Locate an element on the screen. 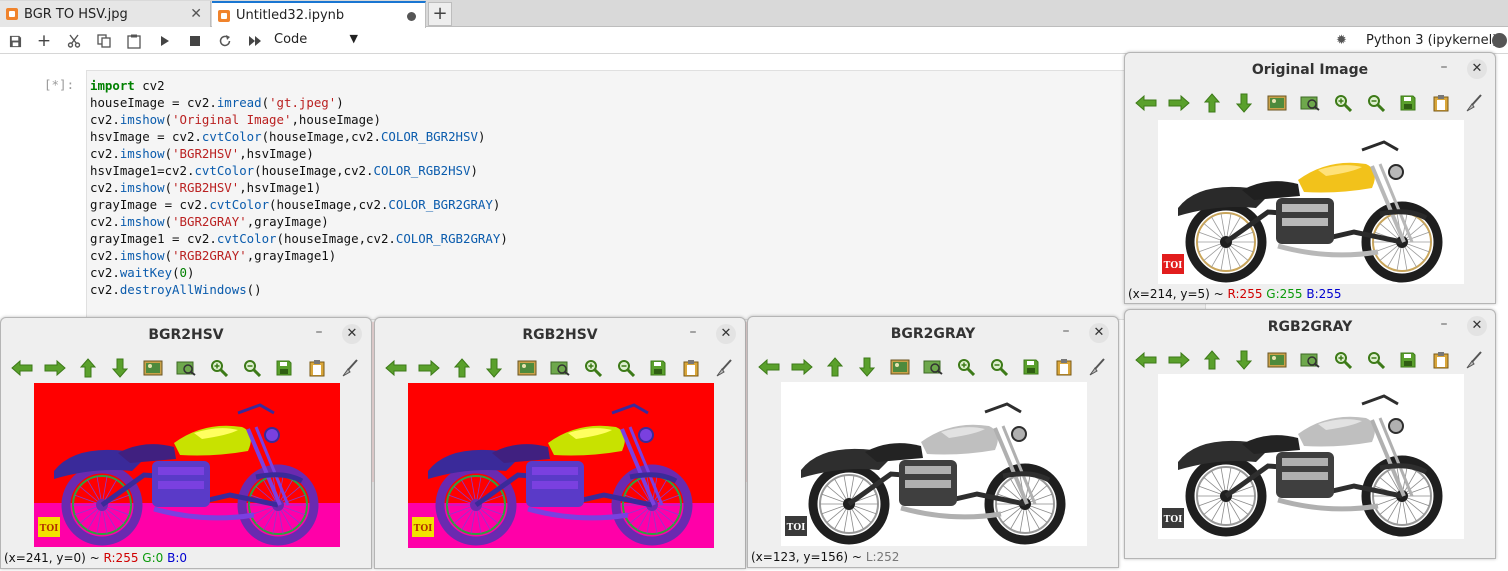  insert-cell-button: + is located at coordinates (44, 41).